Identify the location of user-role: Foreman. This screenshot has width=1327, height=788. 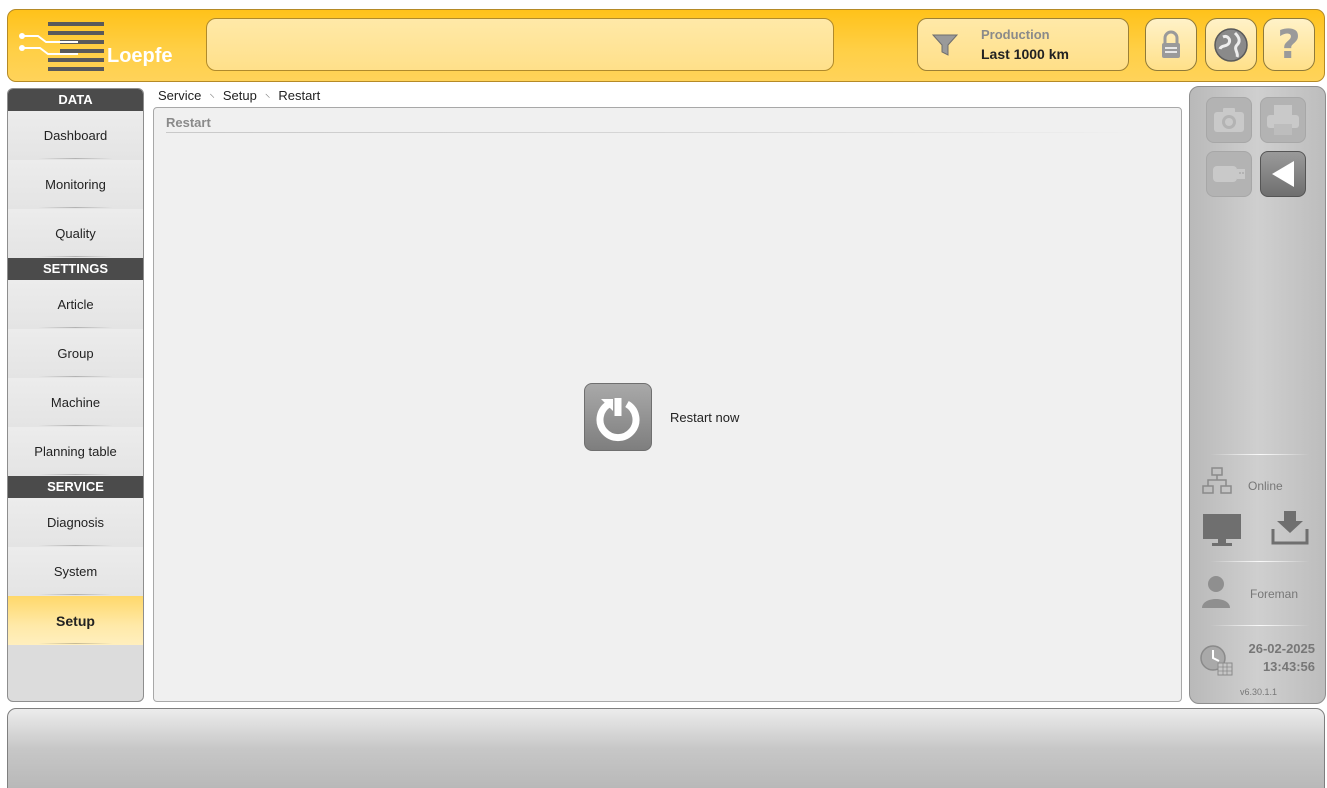
(1274, 594).